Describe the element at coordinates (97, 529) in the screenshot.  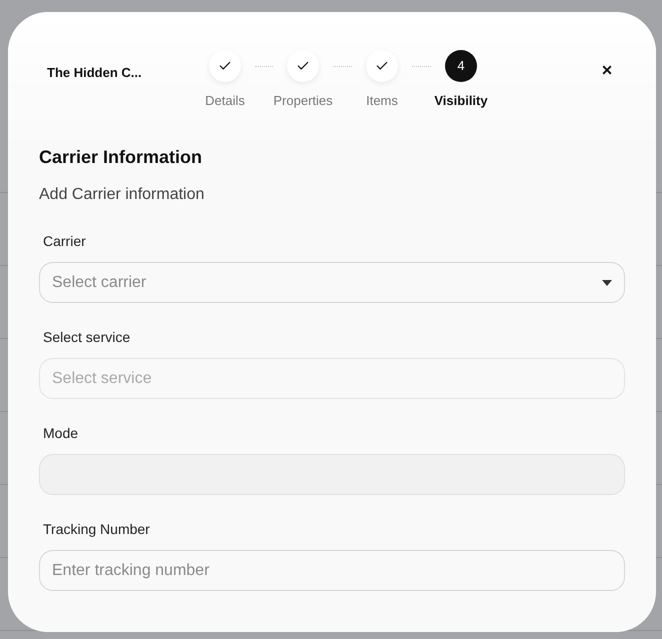
I see `field-label: Tracking Number` at that location.